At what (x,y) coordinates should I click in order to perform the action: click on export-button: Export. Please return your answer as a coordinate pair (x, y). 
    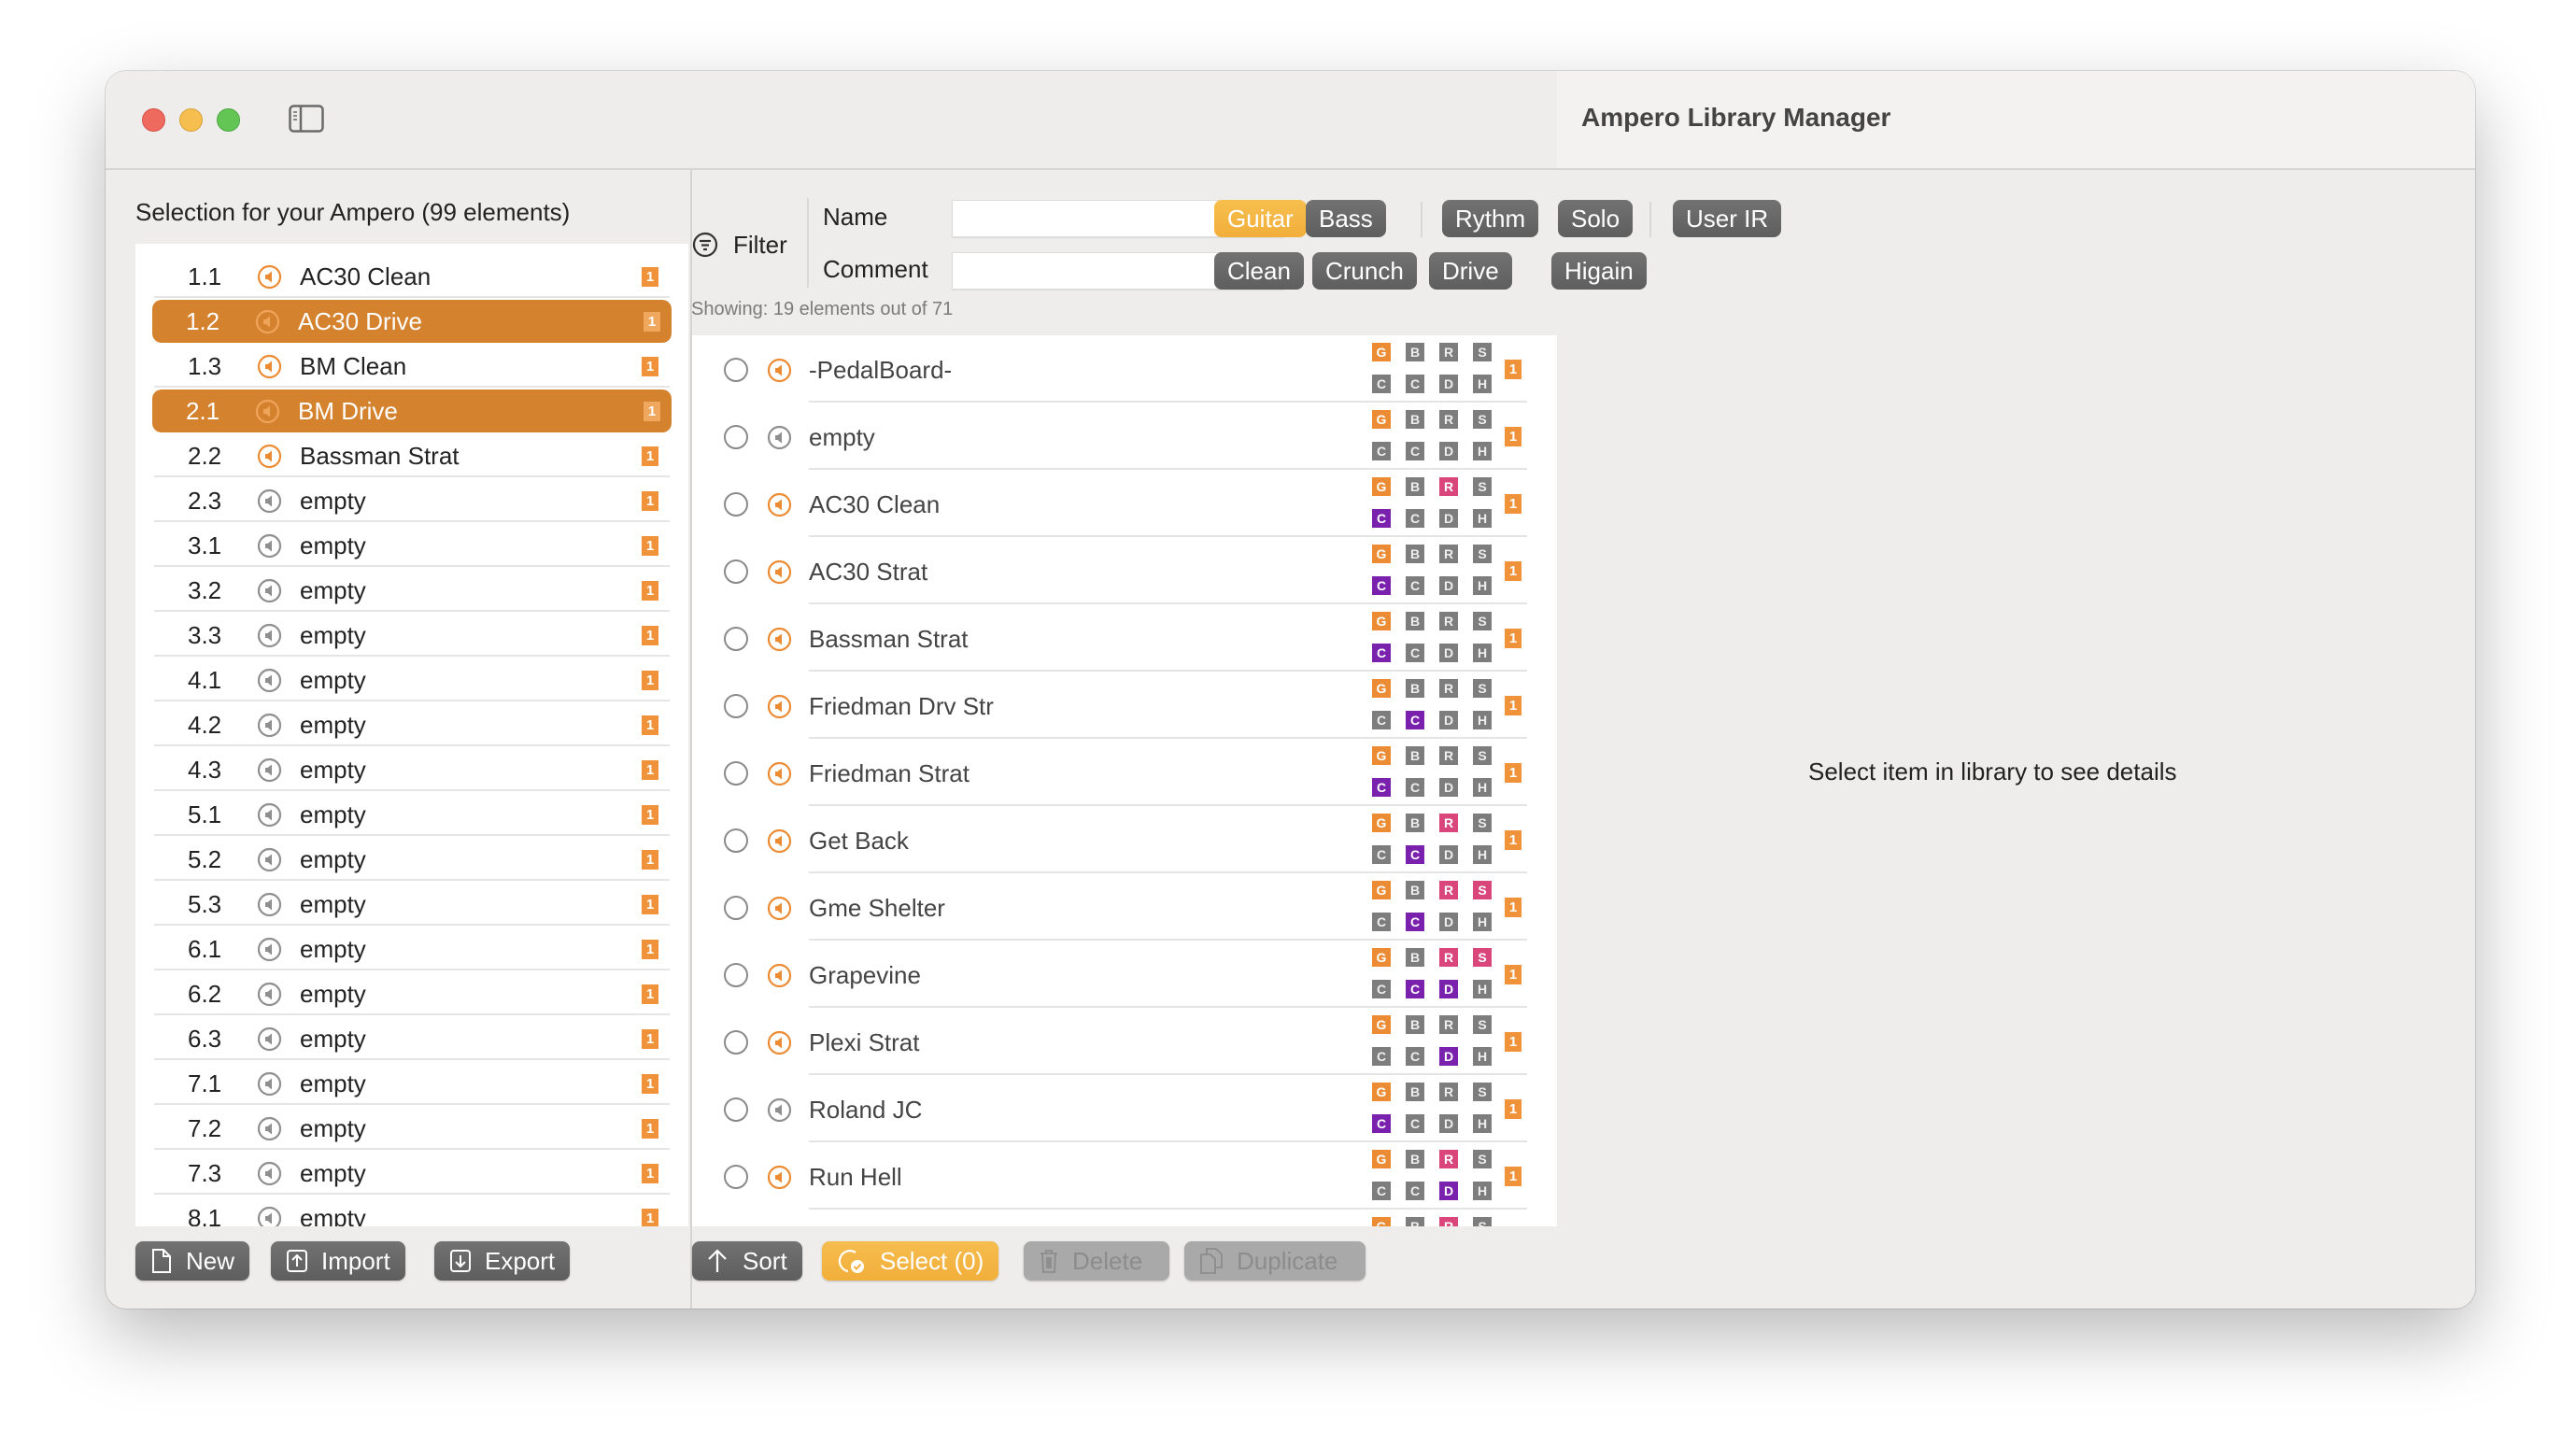
    Looking at the image, I should click on (503, 1261).